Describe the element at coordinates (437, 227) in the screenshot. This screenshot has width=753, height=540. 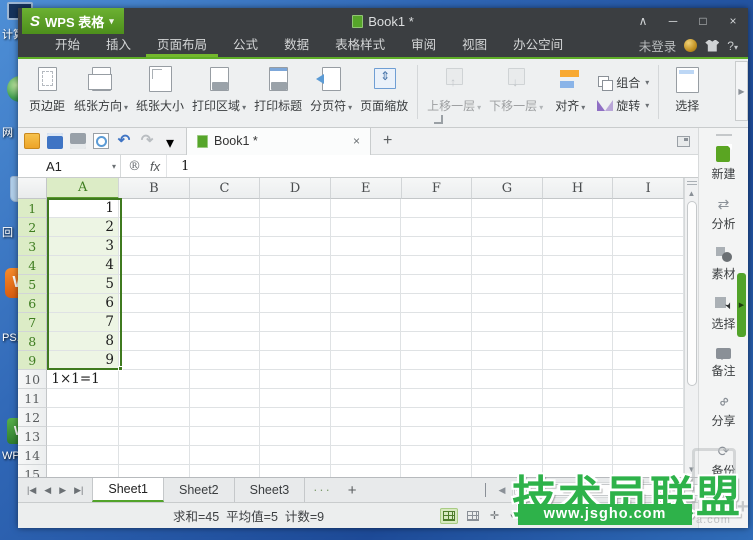
I see `cell-F2` at that location.